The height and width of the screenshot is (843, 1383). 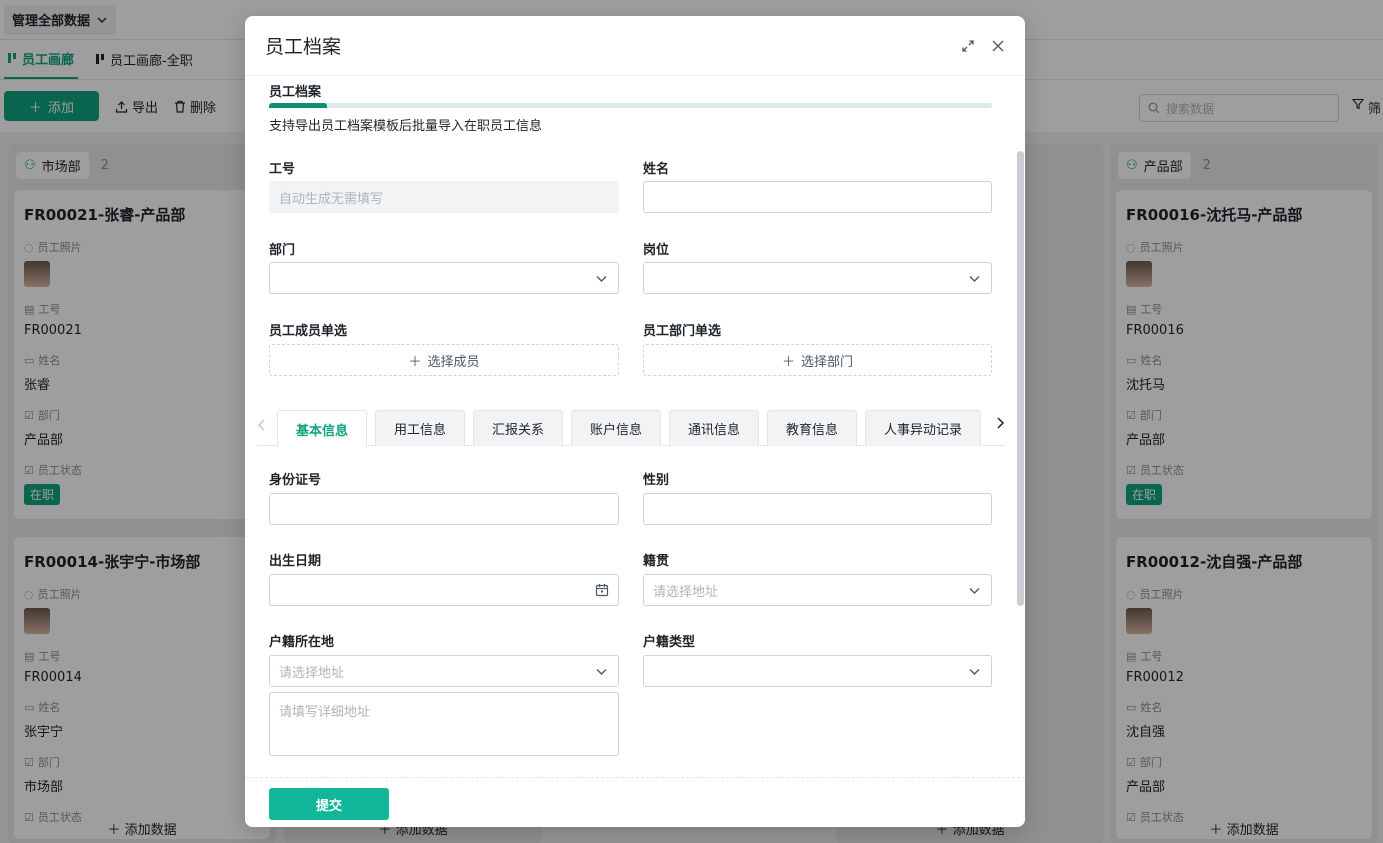 What do you see at coordinates (420, 428) in the screenshot?
I see `tab-employment-info: 用工信息` at bounding box center [420, 428].